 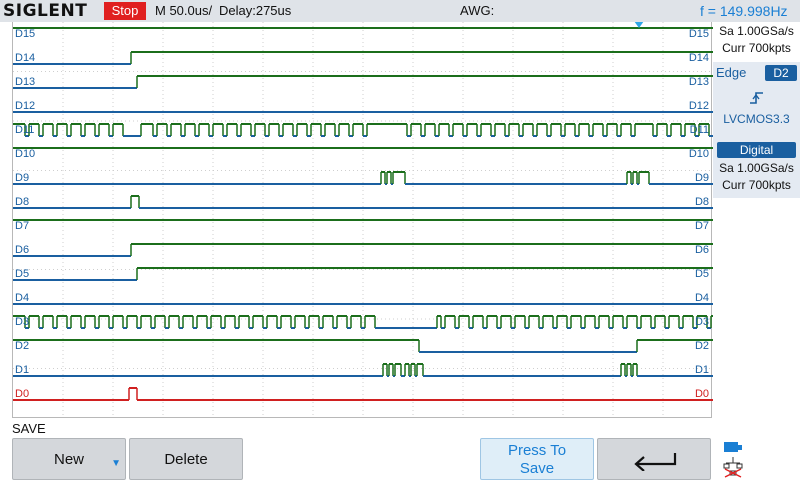 What do you see at coordinates (22, 394) in the screenshot?
I see `channel-label-d0-left: D0` at bounding box center [22, 394].